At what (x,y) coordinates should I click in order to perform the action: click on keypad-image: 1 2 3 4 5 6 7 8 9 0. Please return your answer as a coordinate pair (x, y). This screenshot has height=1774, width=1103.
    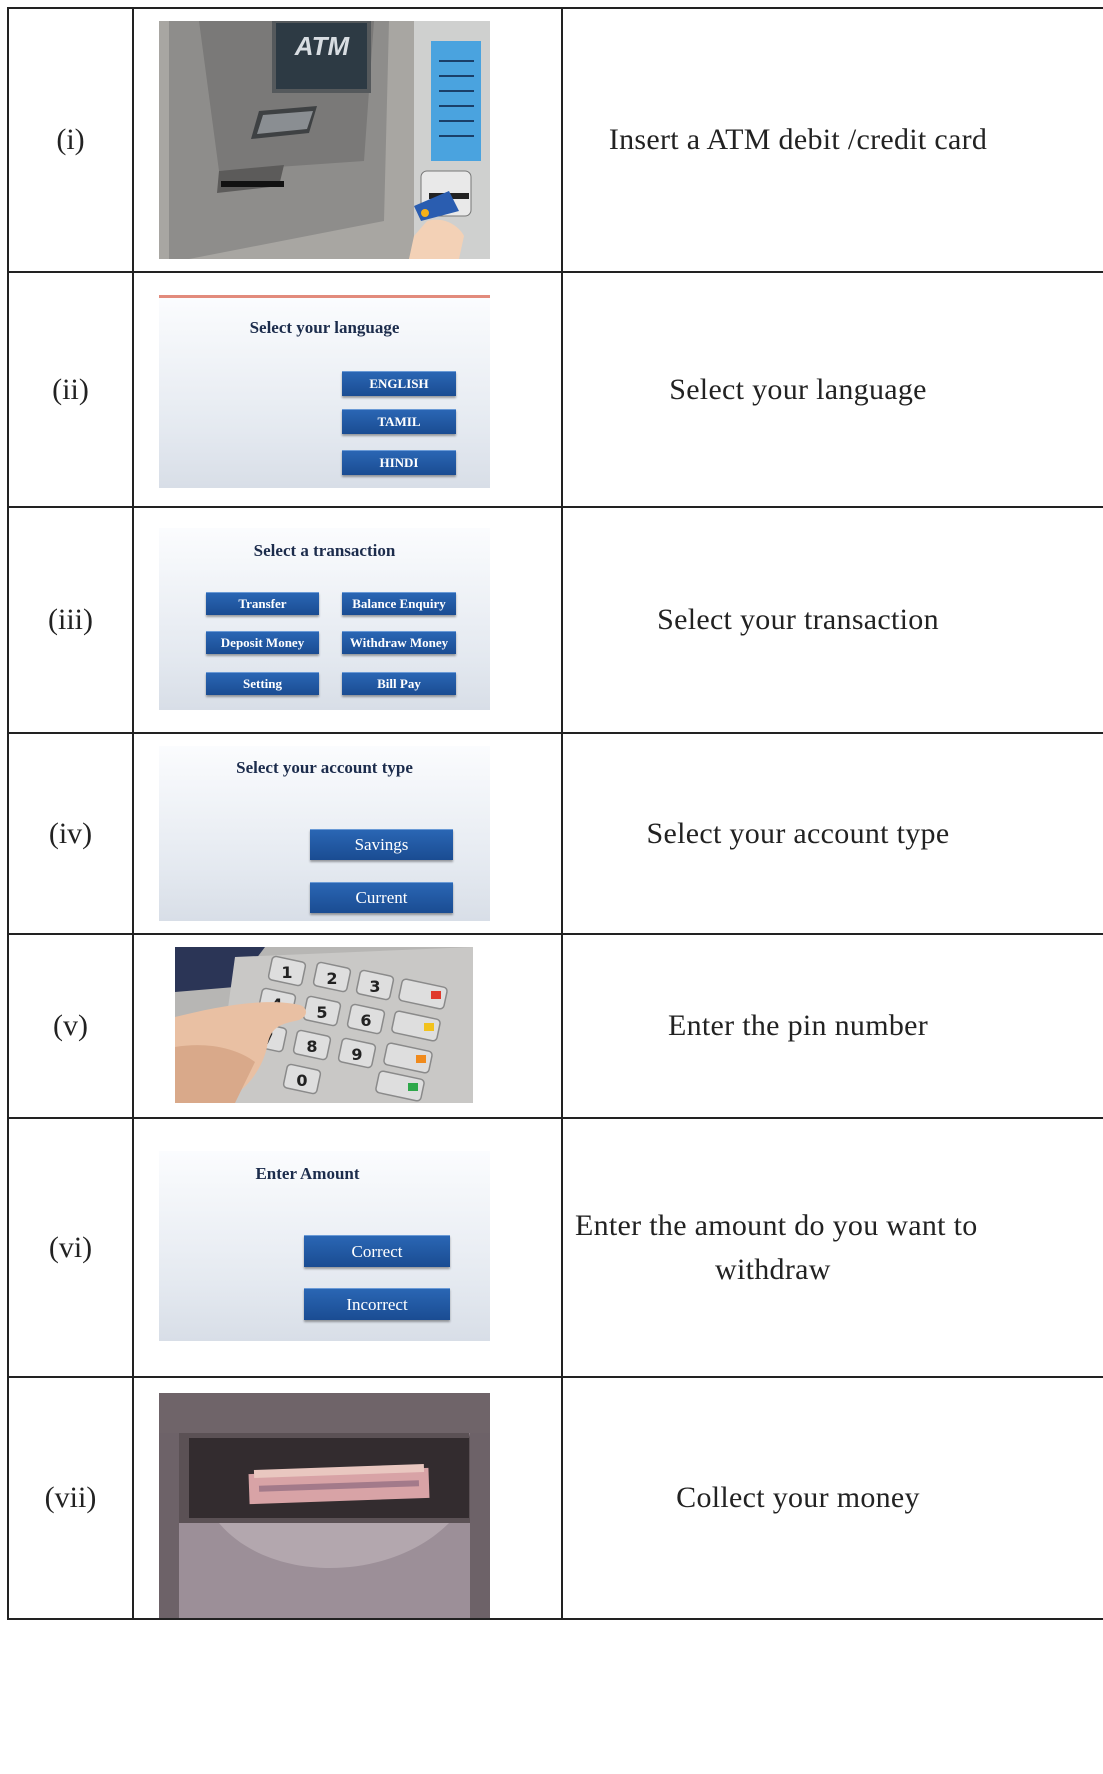
    Looking at the image, I should click on (324, 1025).